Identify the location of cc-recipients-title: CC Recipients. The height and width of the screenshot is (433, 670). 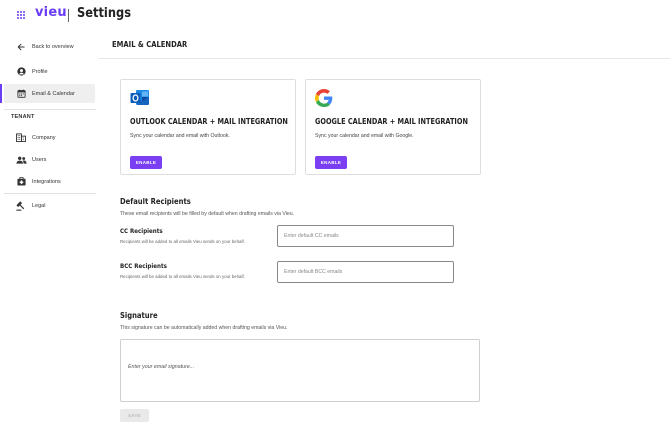
(141, 231).